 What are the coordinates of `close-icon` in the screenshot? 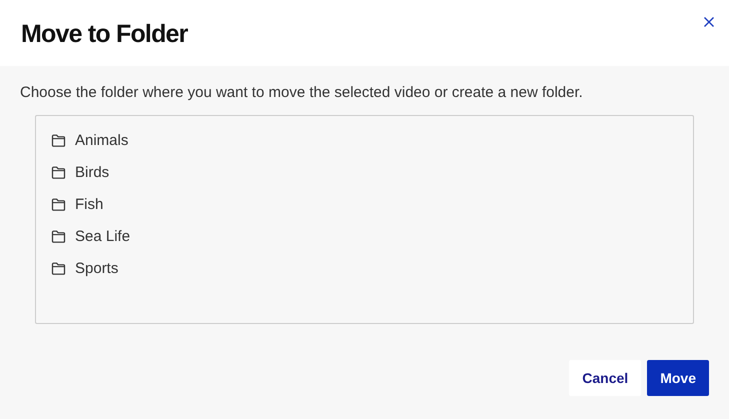 It's located at (709, 22).